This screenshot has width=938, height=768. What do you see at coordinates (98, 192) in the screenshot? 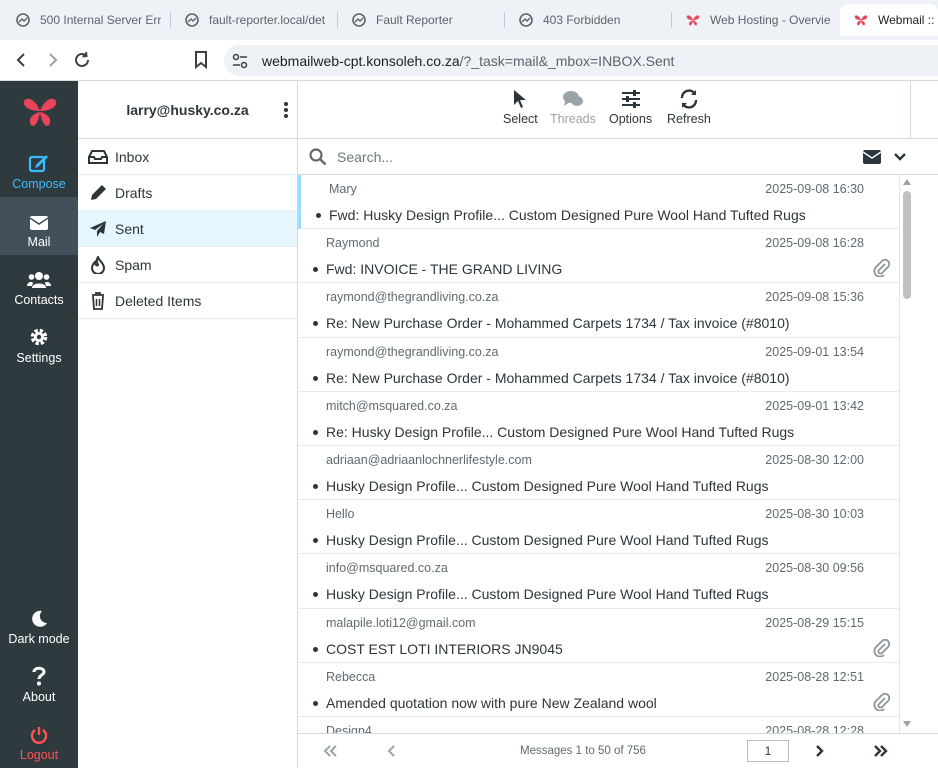
I see `pencil-icon` at bounding box center [98, 192].